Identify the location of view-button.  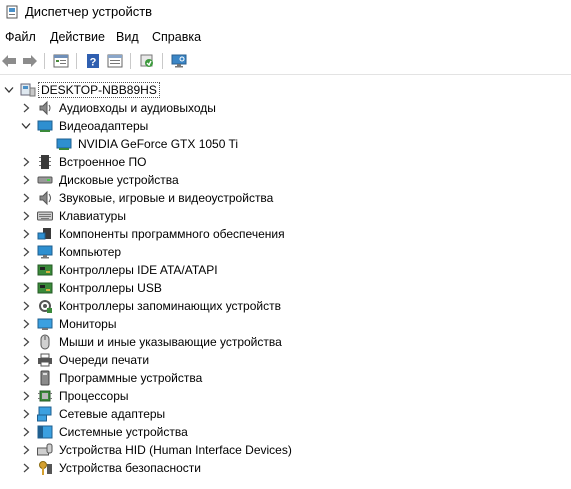
(115, 61).